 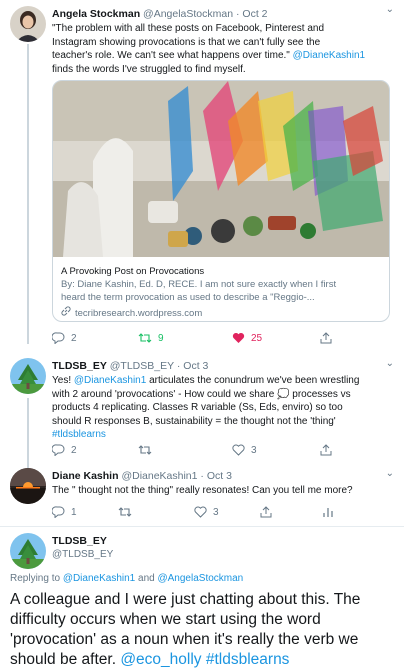 I want to click on tweet-actions: 1 3, so click(x=212, y=514).